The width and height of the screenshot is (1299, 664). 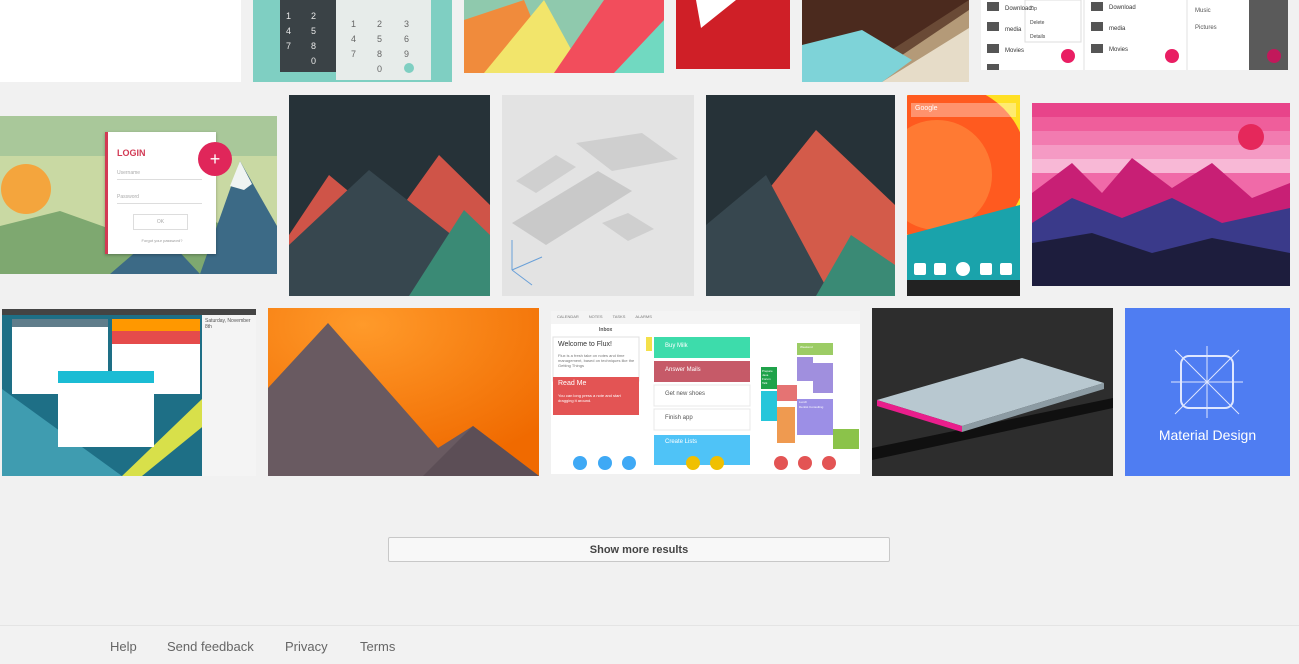 What do you see at coordinates (306, 646) in the screenshot?
I see `footer-privacy-link: Privacy` at bounding box center [306, 646].